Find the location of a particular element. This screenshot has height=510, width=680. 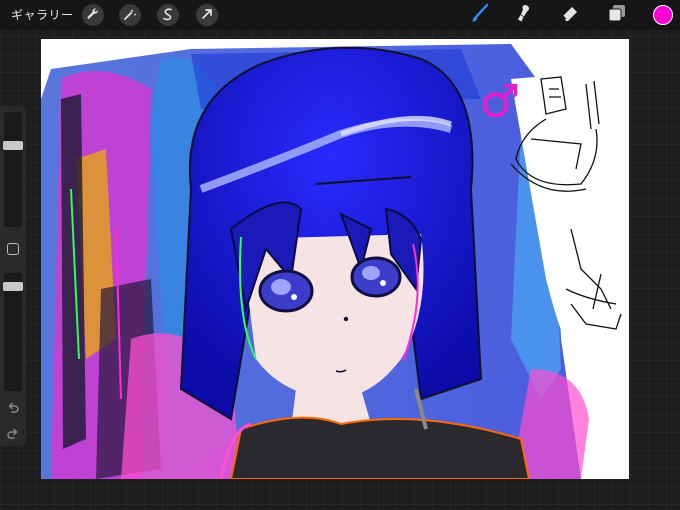

actions-button is located at coordinates (93, 15).